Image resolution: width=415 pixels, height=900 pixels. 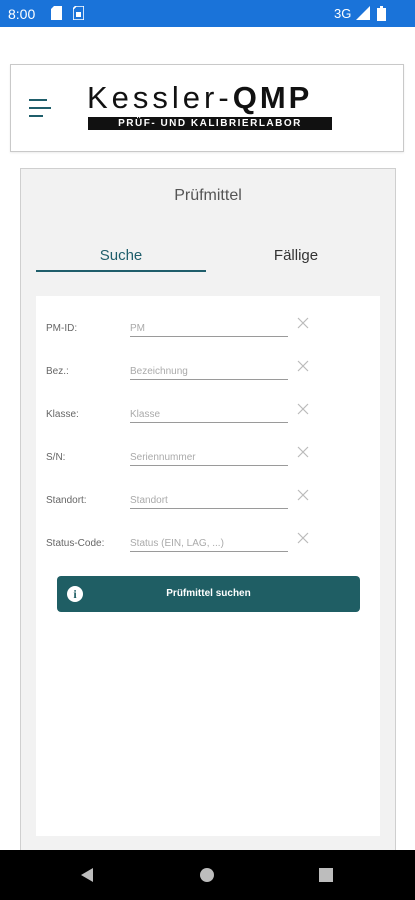 What do you see at coordinates (210, 123) in the screenshot?
I see `logo-subtitle: PRÜF- UND KALIBRIERLABOR` at bounding box center [210, 123].